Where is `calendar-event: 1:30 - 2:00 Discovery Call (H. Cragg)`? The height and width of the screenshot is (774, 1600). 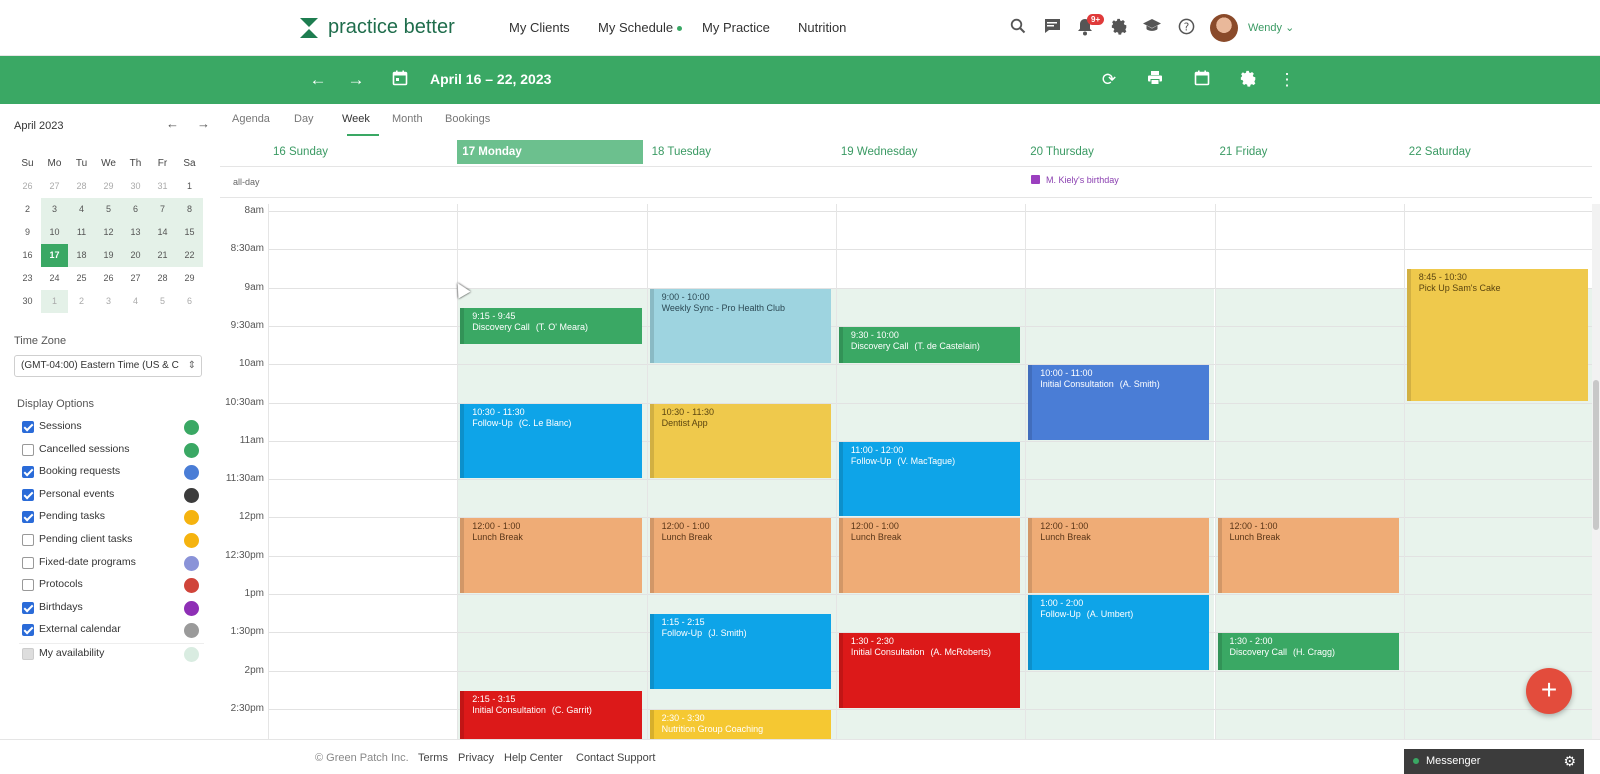 calendar-event: 1:30 - 2:00 Discovery Call (H. Cragg) is located at coordinates (1308, 651).